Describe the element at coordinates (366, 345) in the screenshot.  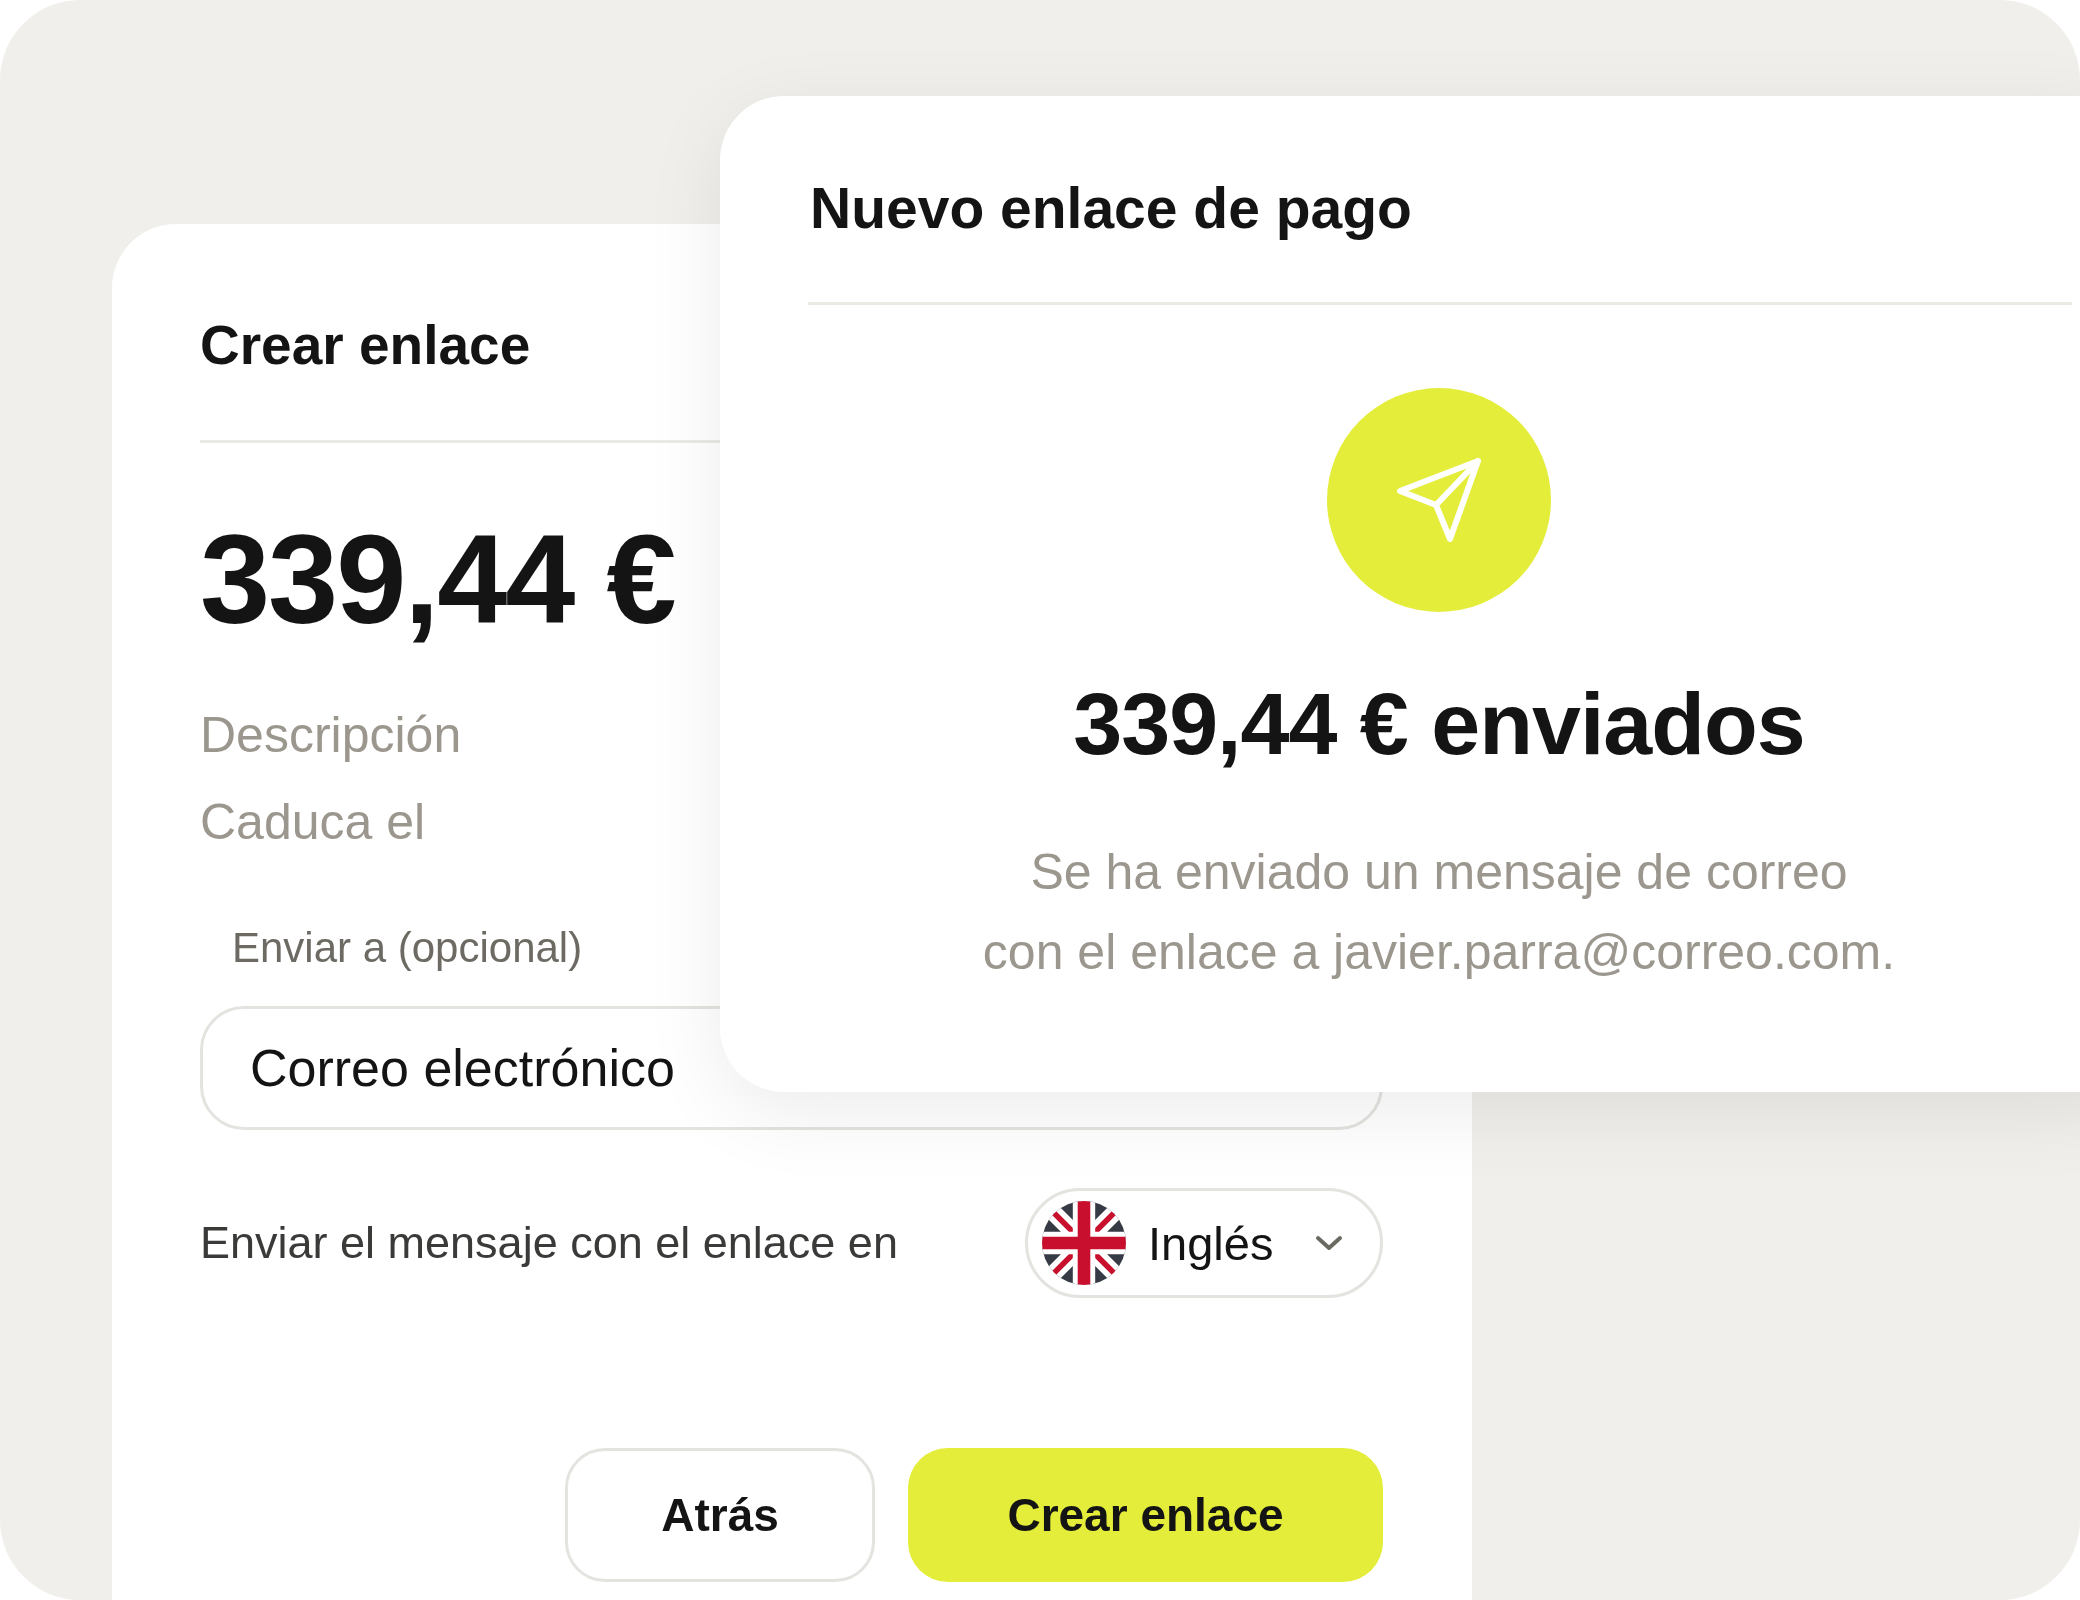
I see `card-title: Crear enlace` at that location.